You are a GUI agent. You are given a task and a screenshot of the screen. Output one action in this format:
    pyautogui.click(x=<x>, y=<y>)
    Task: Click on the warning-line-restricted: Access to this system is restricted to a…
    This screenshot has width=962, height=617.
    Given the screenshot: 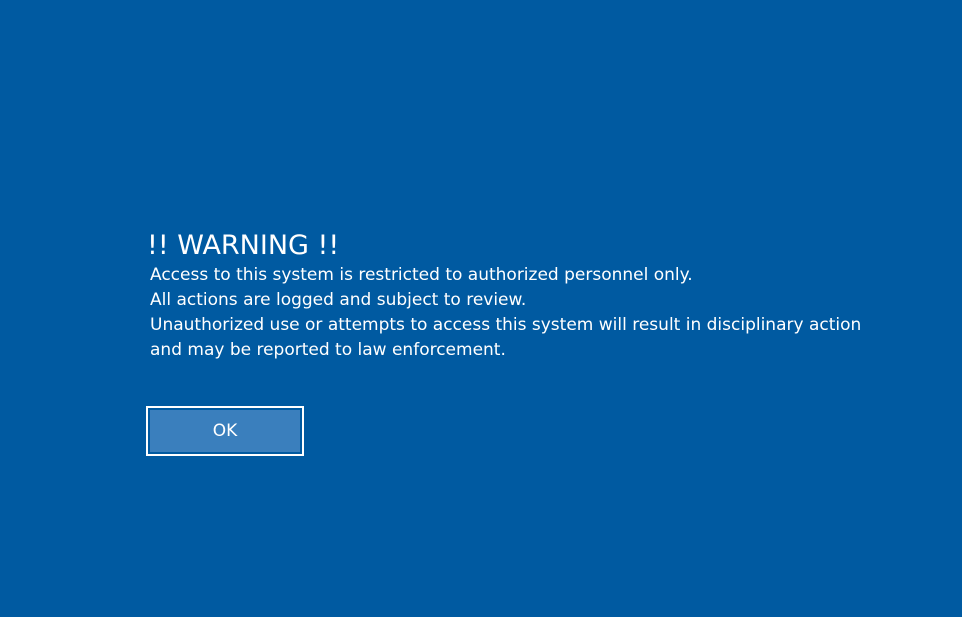 What is the action you would take?
    pyautogui.click(x=421, y=275)
    